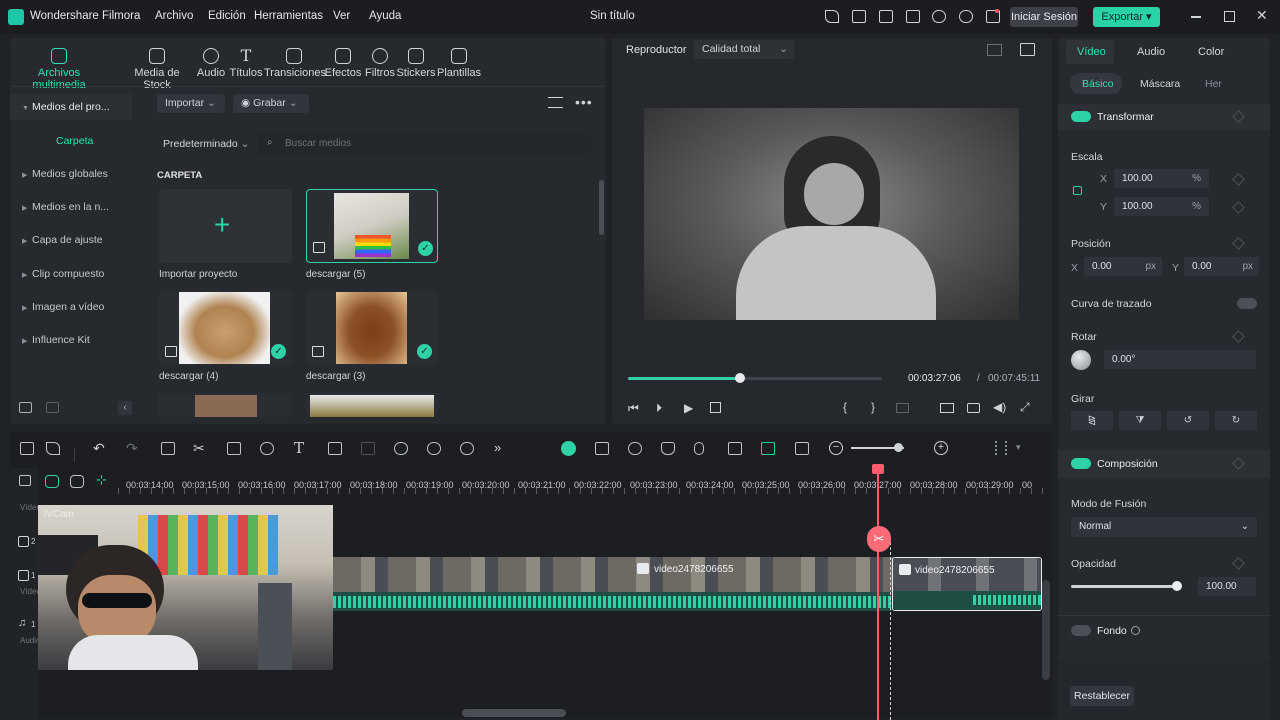  Describe the element at coordinates (879, 539) in the screenshot. I see `split-scissors-icon: ✂` at that location.